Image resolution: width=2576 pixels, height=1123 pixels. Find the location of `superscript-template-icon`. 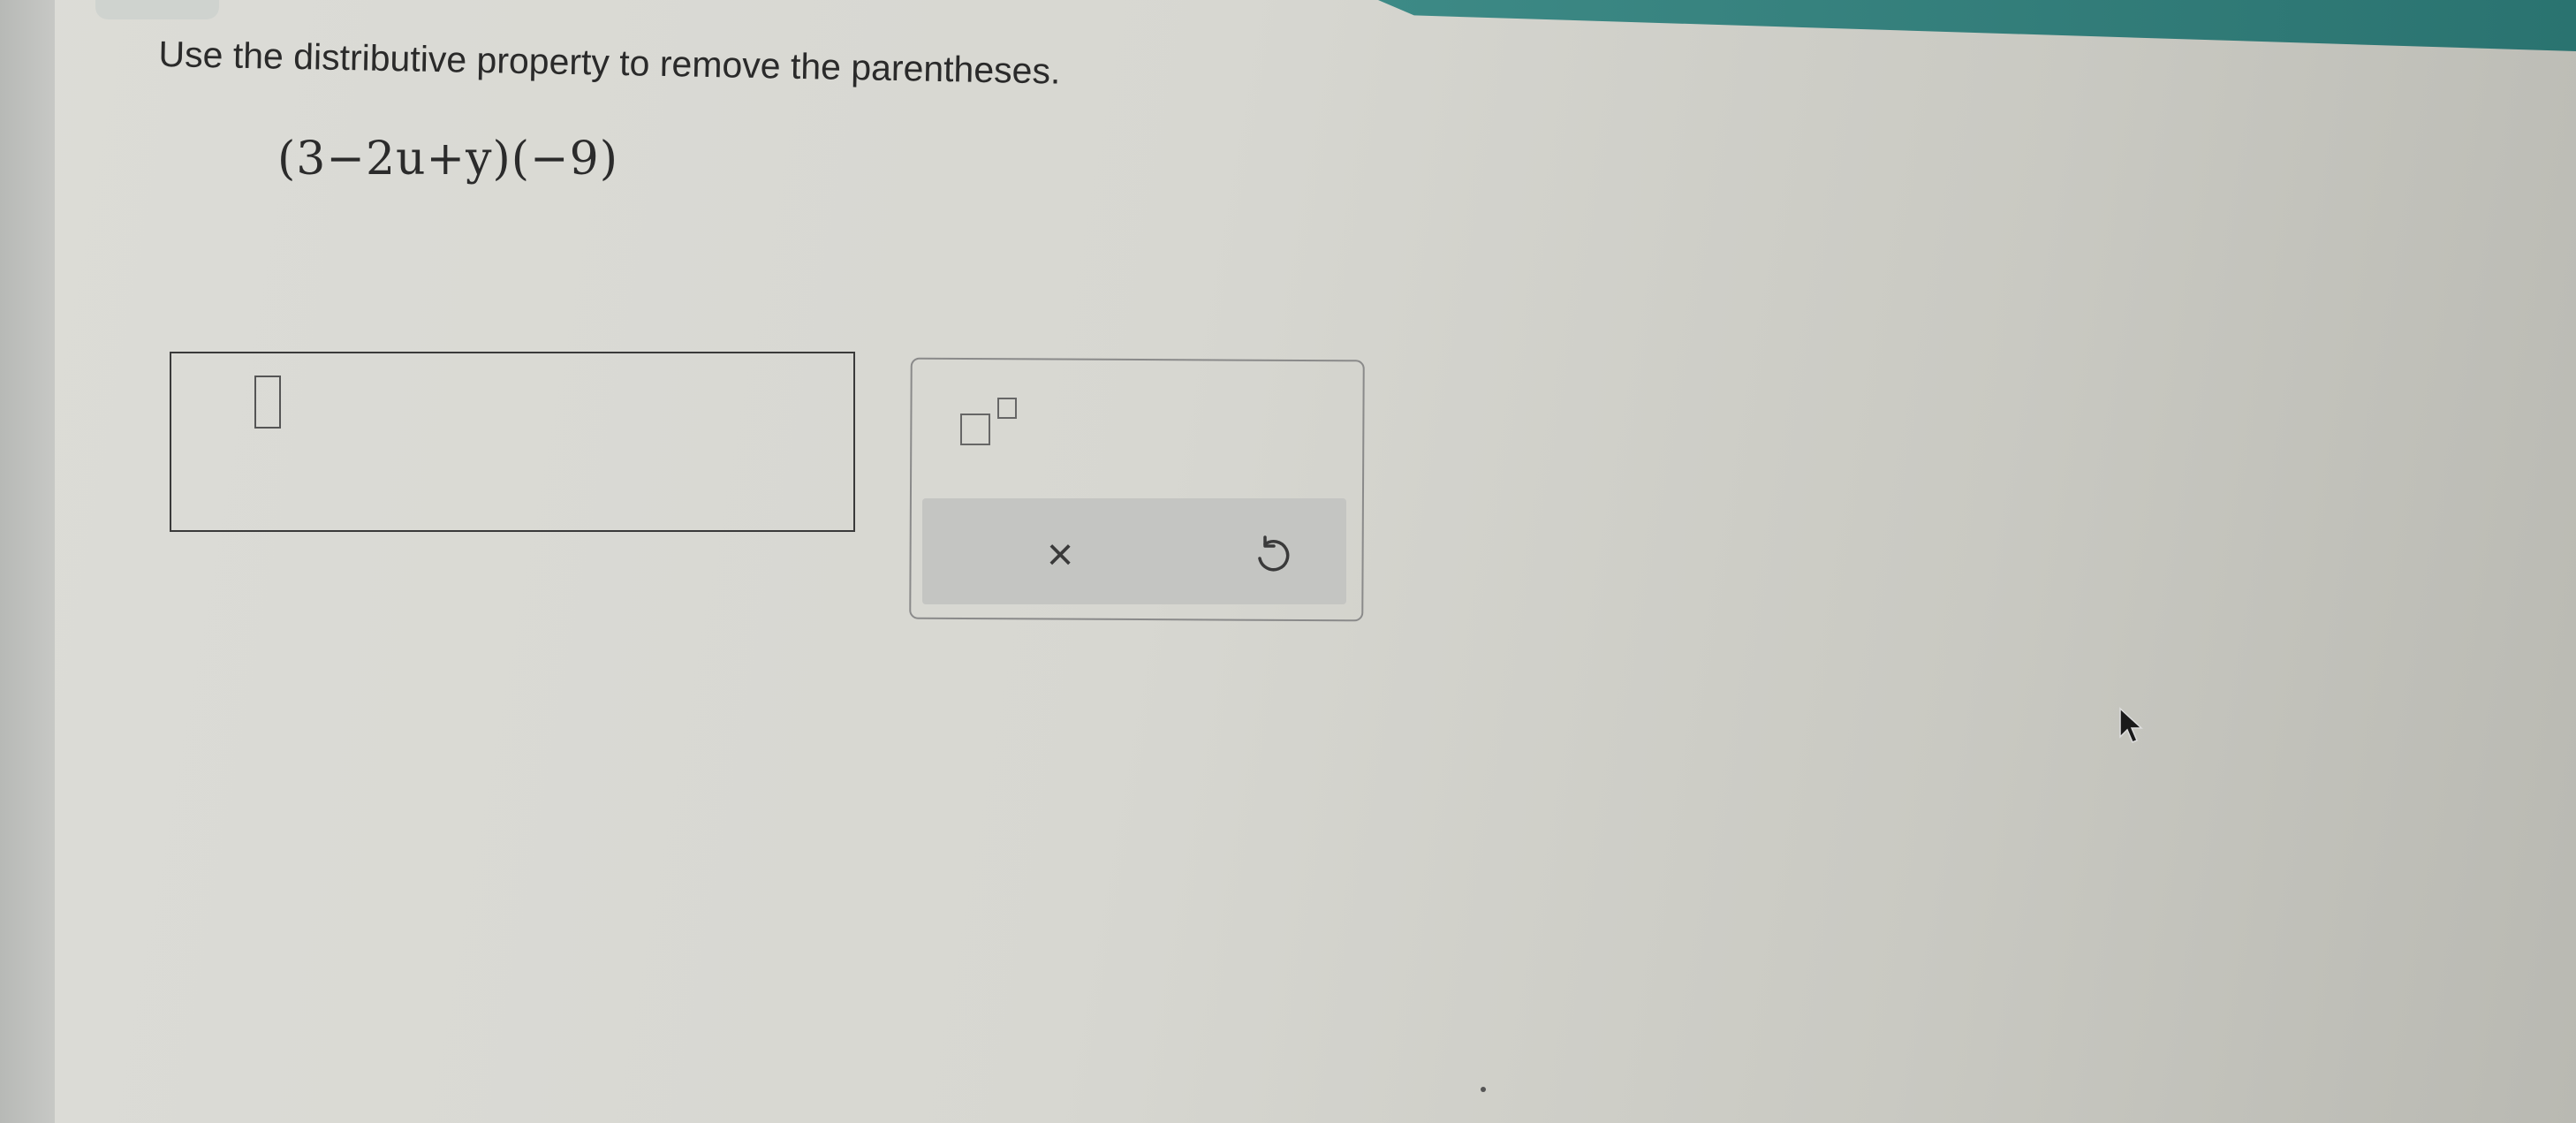

superscript-template-icon is located at coordinates (991, 424).